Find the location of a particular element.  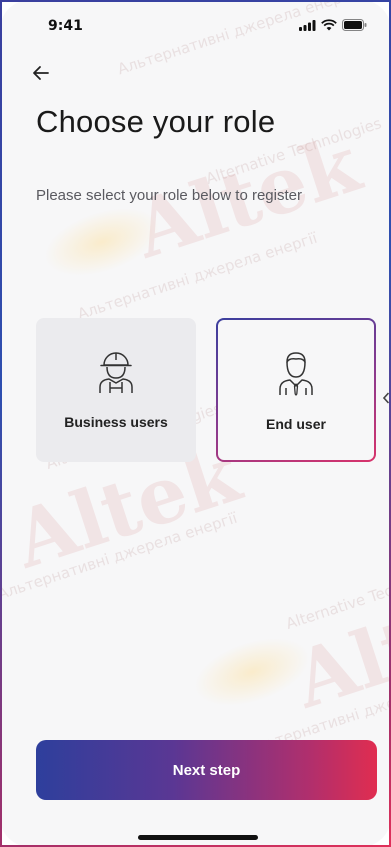

worker-helmet-icon is located at coordinates (116, 372).